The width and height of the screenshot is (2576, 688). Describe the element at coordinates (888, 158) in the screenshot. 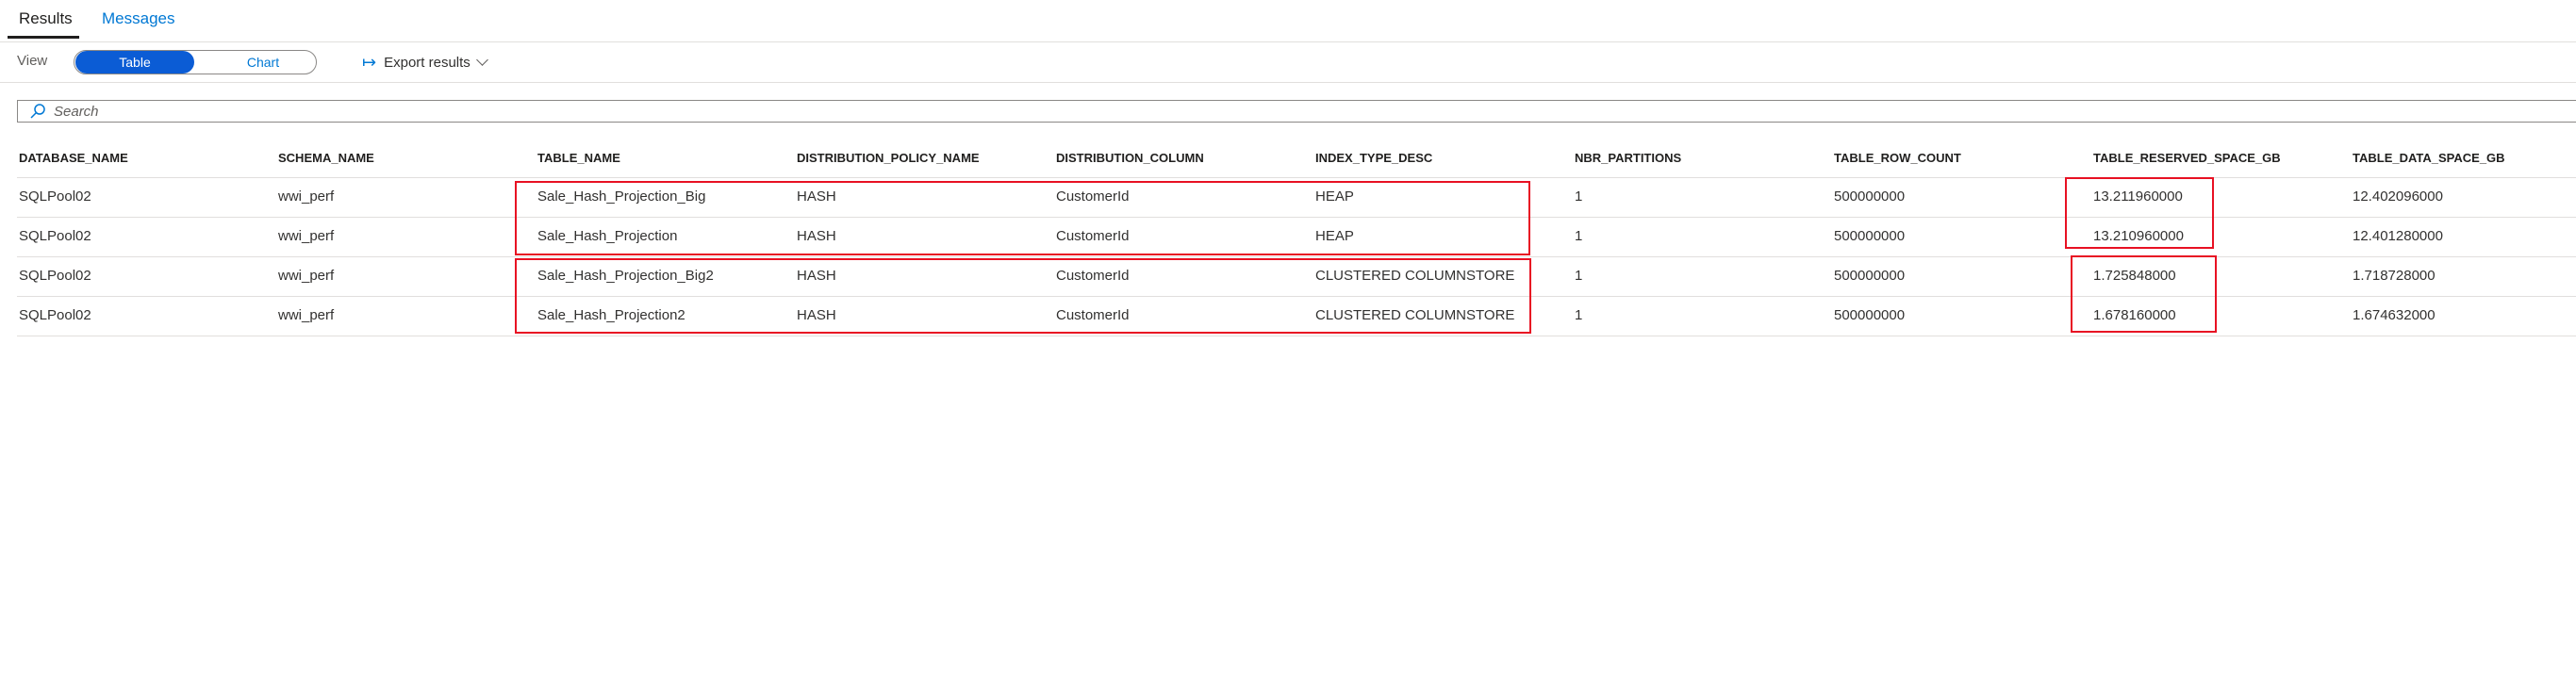

I see `column-header: DISTRIBUTION_POLICY_NAME` at that location.